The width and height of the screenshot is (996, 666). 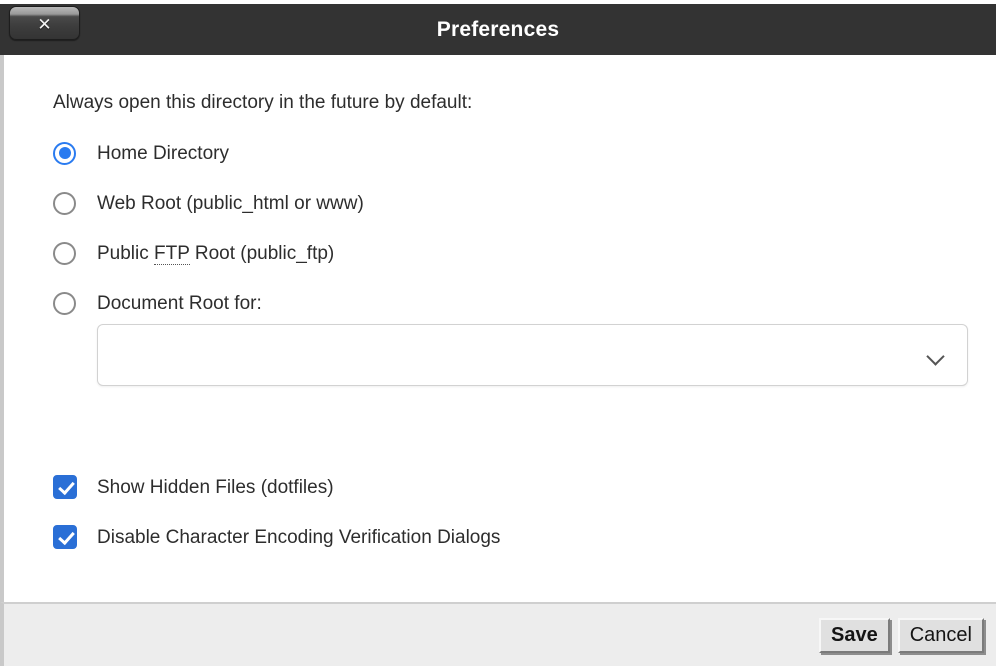 What do you see at coordinates (230, 203) in the screenshot?
I see `radio-label-web-root: Web Root (public_html or www)` at bounding box center [230, 203].